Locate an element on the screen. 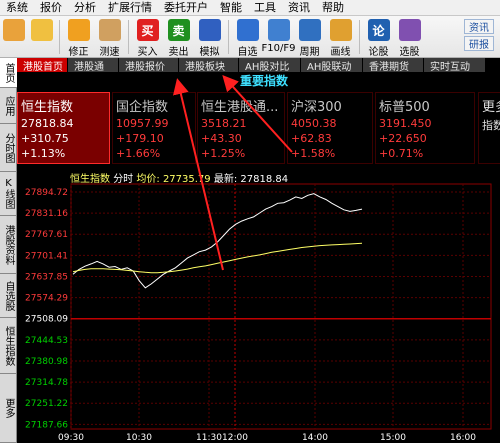 Image resolution: width=500 pixels, height=443 pixels. toolbar-button-label: 自选 is located at coordinates (247, 52).